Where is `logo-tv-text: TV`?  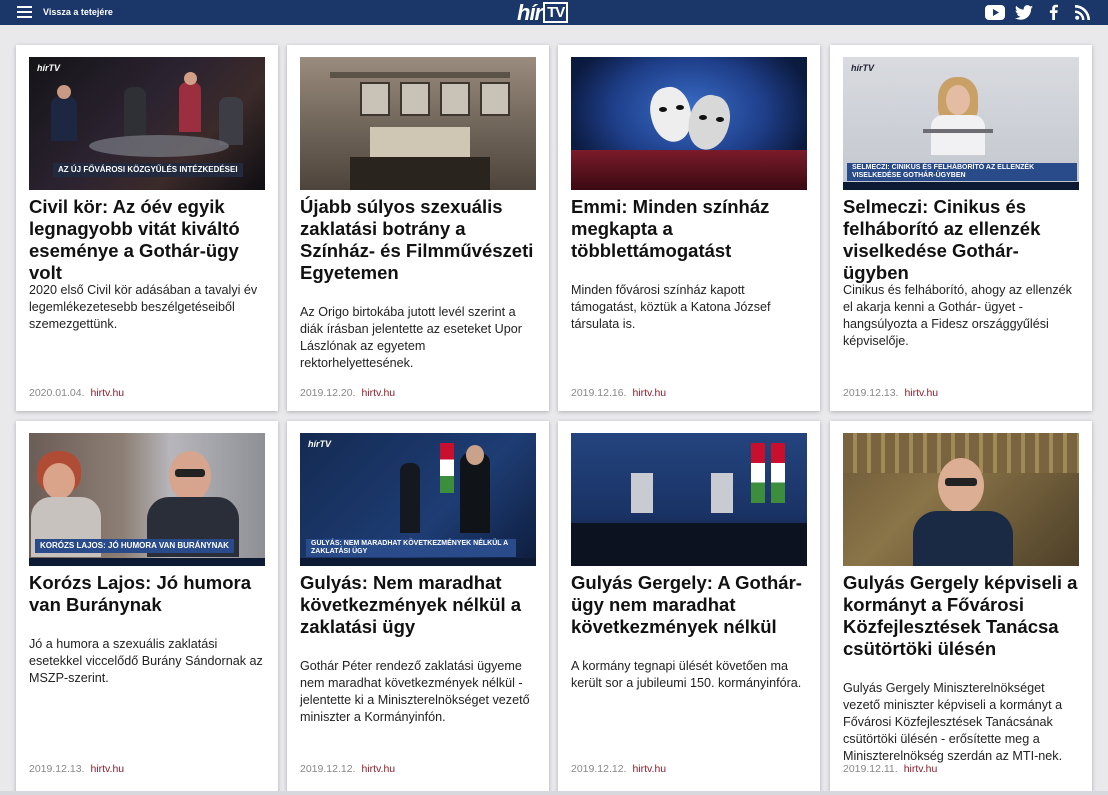 logo-tv-text: TV is located at coordinates (556, 12).